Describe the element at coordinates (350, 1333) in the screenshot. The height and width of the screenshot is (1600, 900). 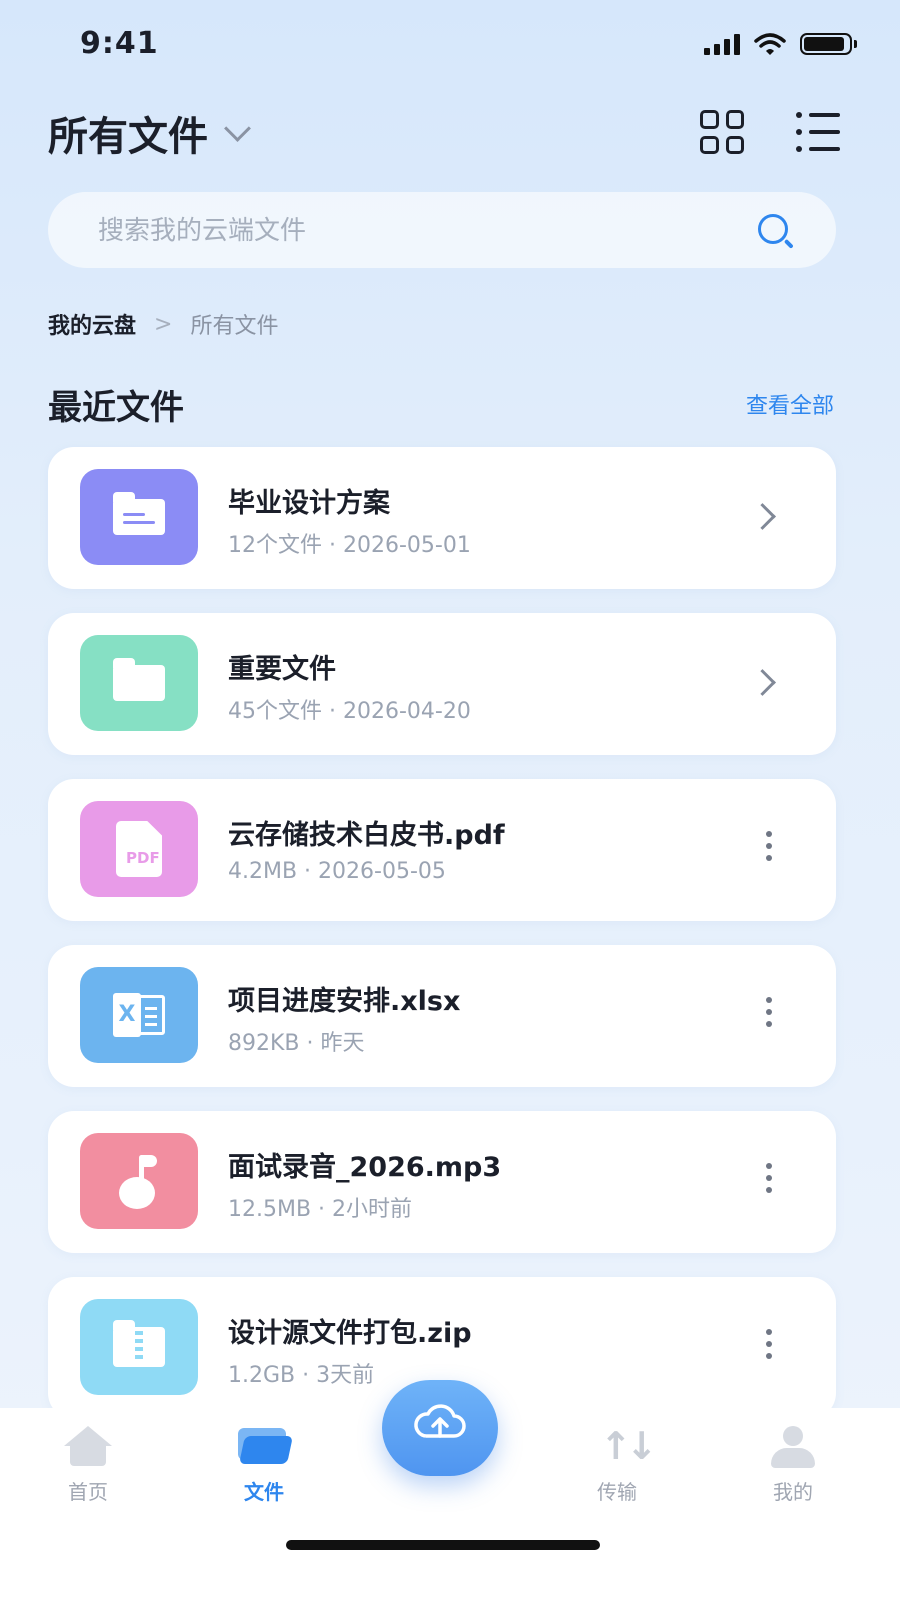
I see `file-name: 设计源文件打包.zip` at that location.